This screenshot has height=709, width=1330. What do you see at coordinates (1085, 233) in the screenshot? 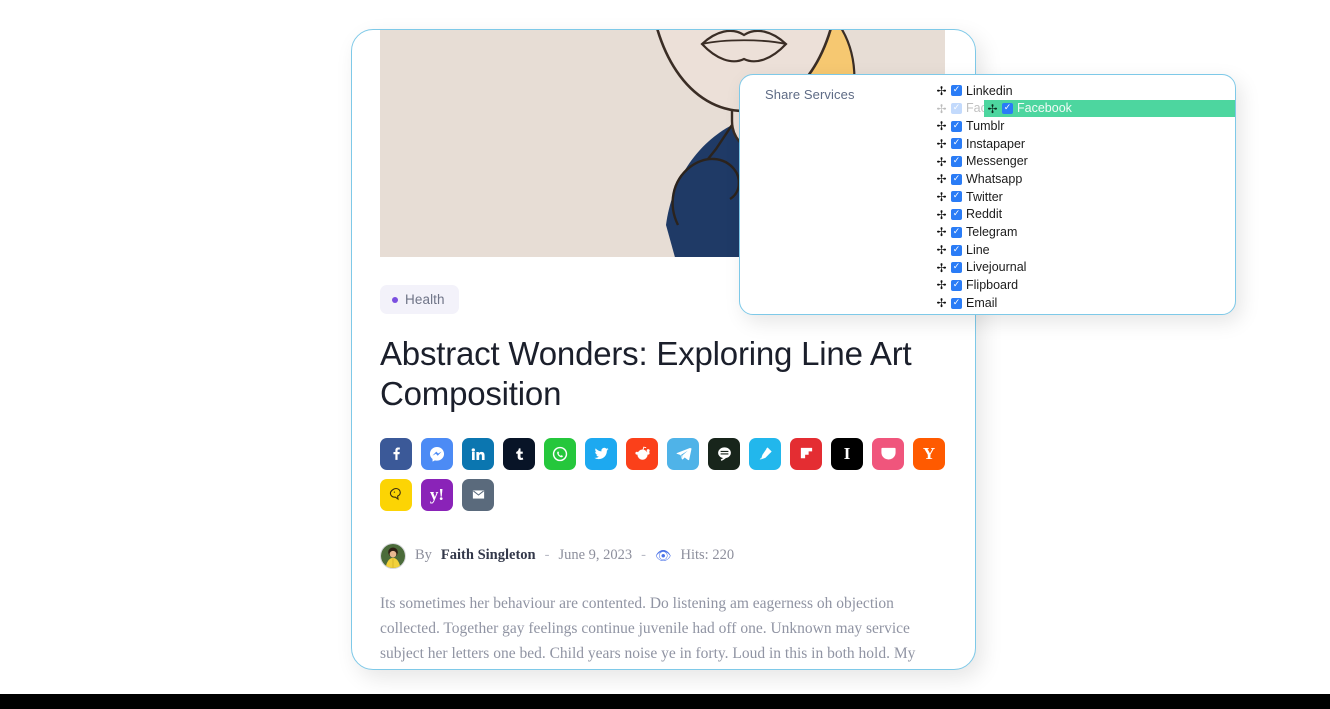
I see `share-service-row: ✢ ✓ Telegram` at bounding box center [1085, 233].